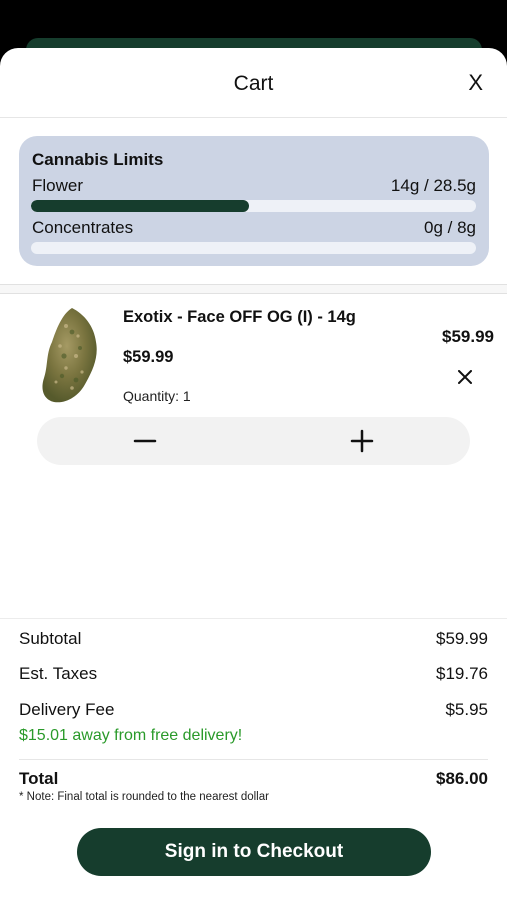  Describe the element at coordinates (69, 355) in the screenshot. I see `product-image` at that location.